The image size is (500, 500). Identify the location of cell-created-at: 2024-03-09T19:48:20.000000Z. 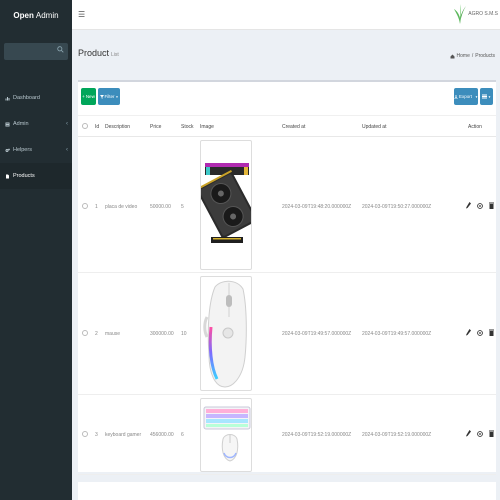
(317, 207).